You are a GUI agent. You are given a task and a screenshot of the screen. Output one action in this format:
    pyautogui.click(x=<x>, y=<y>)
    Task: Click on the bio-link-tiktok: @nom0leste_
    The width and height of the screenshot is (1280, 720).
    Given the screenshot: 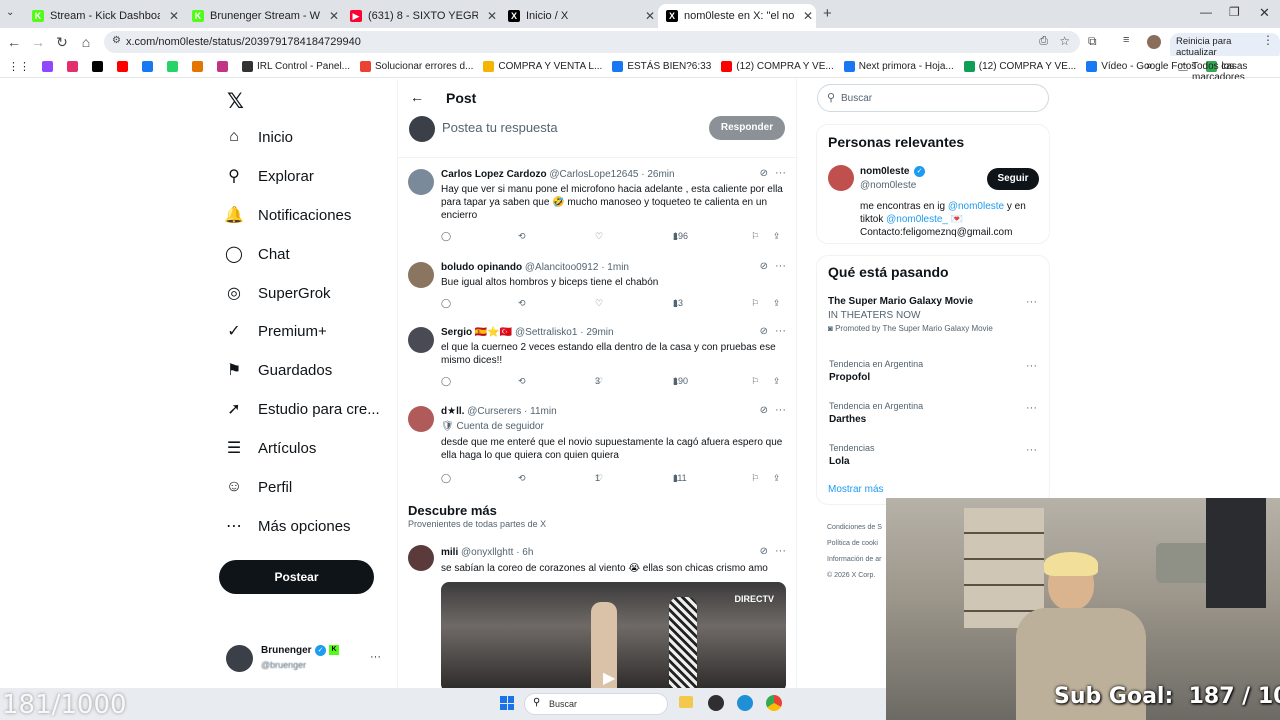 What is the action you would take?
    pyautogui.click(x=917, y=219)
    